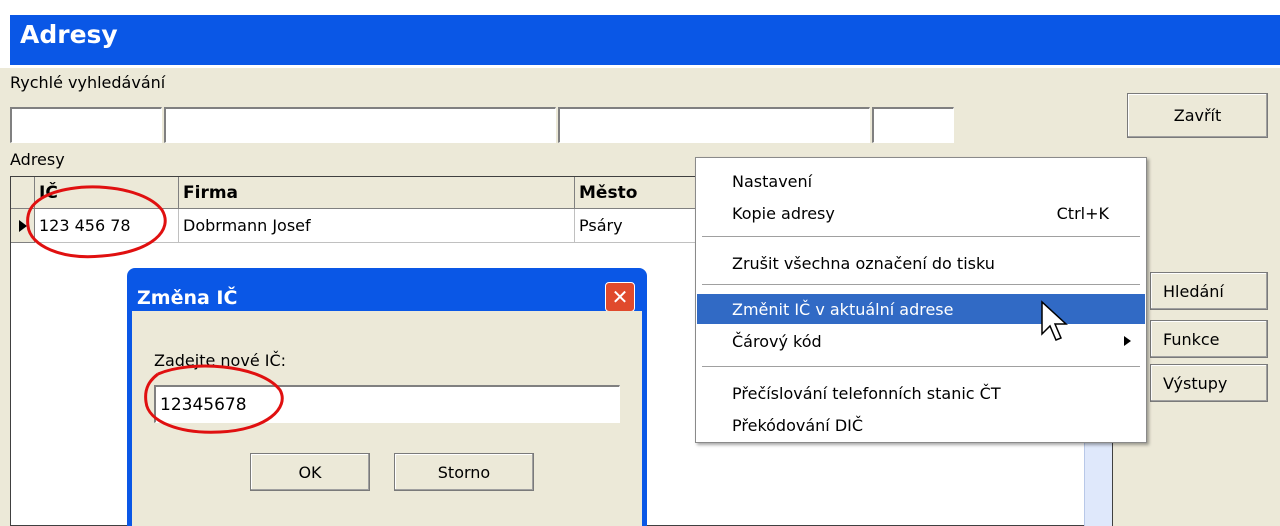 This screenshot has width=1280, height=526. I want to click on outputs-button: Výstupy, so click(1209, 383).